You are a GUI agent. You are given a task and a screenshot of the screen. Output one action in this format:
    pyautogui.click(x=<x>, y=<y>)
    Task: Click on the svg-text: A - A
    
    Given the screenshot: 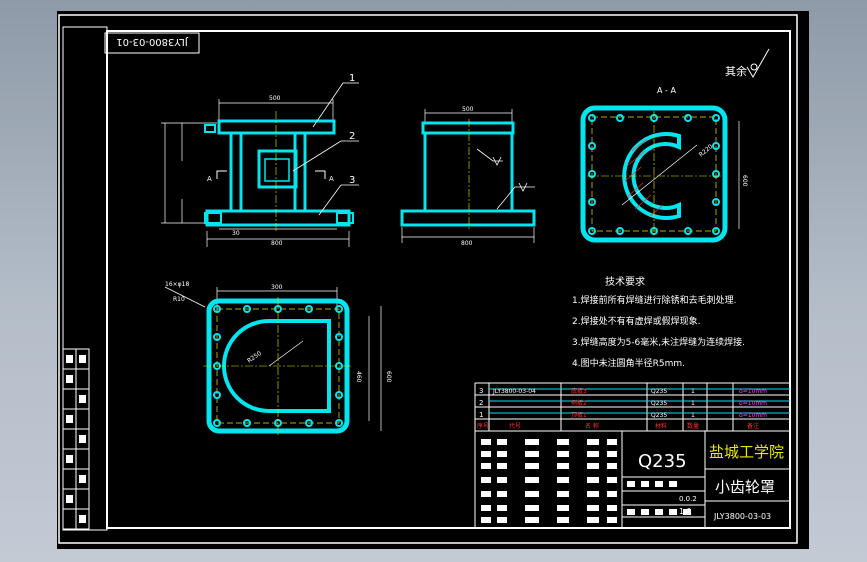 What is the action you would take?
    pyautogui.click(x=666, y=90)
    